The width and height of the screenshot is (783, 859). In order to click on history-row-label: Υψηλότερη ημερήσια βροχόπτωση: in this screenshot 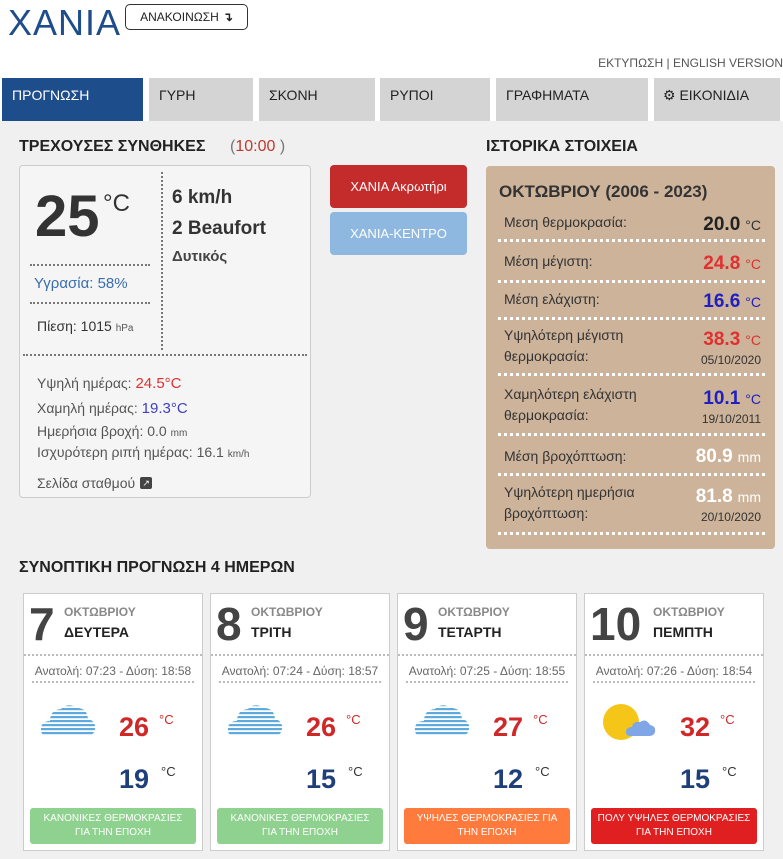, I will do `click(569, 502)`.